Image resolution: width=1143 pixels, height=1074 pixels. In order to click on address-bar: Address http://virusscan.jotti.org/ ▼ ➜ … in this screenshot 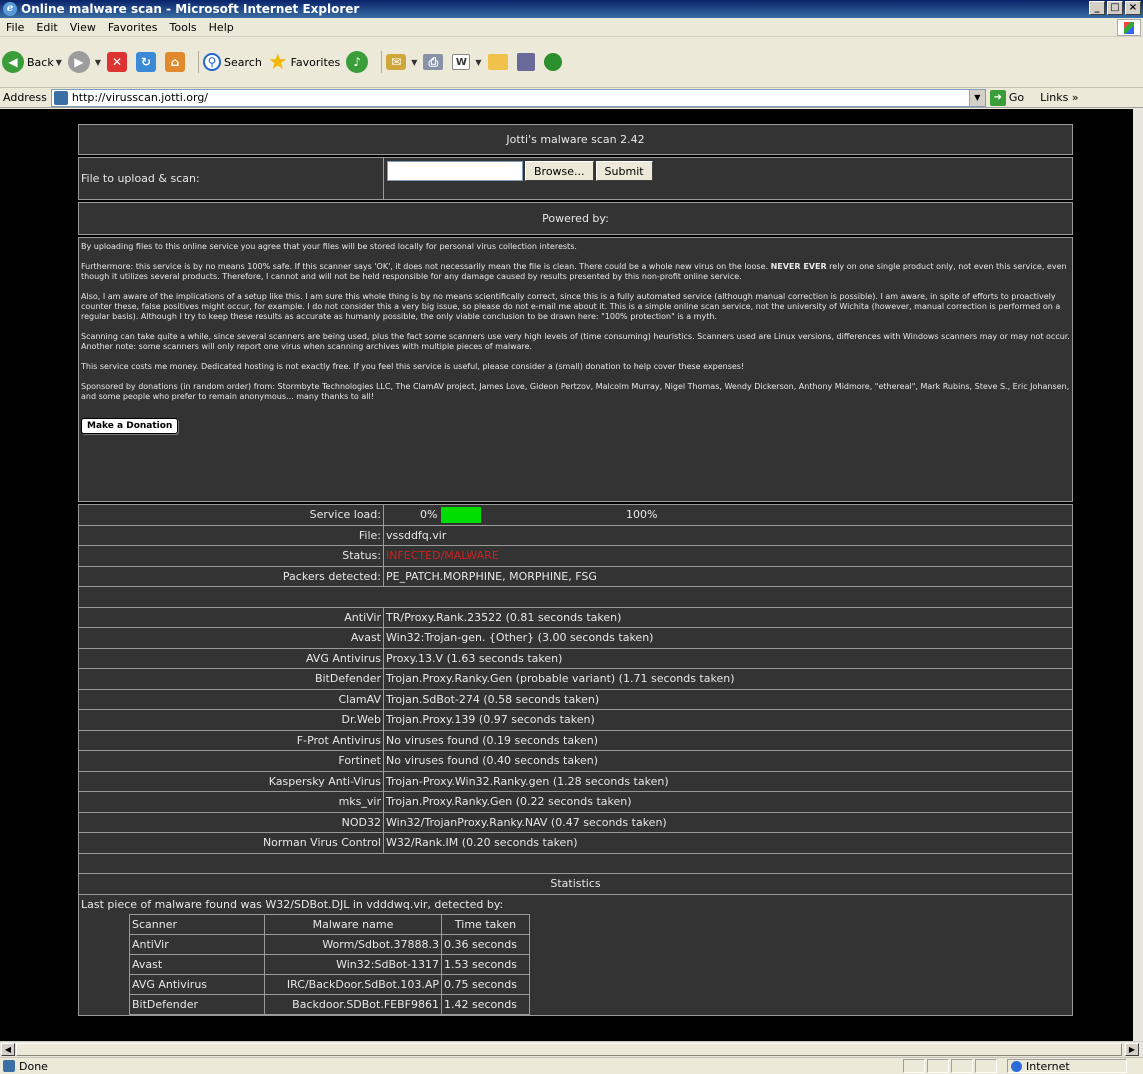, I will do `click(571, 98)`.